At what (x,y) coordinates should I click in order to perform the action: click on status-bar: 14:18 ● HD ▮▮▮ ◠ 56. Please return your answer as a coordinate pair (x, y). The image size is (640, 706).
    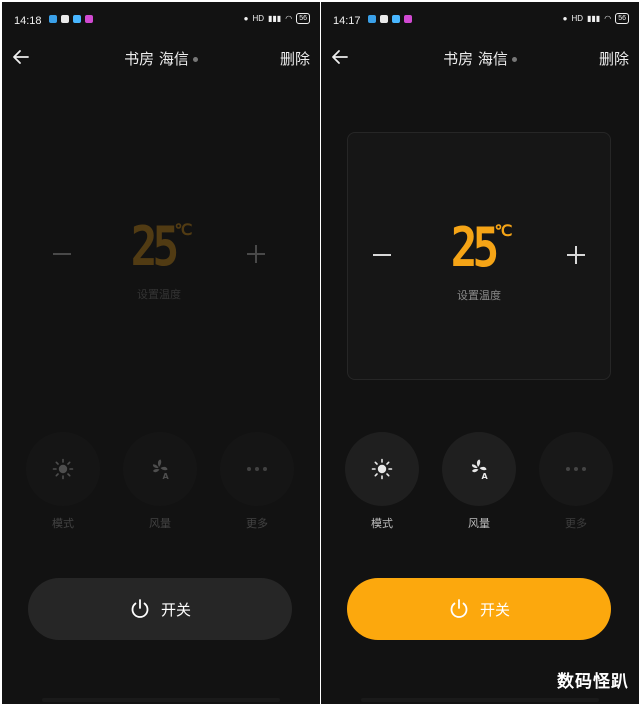
    Looking at the image, I should click on (161, 20).